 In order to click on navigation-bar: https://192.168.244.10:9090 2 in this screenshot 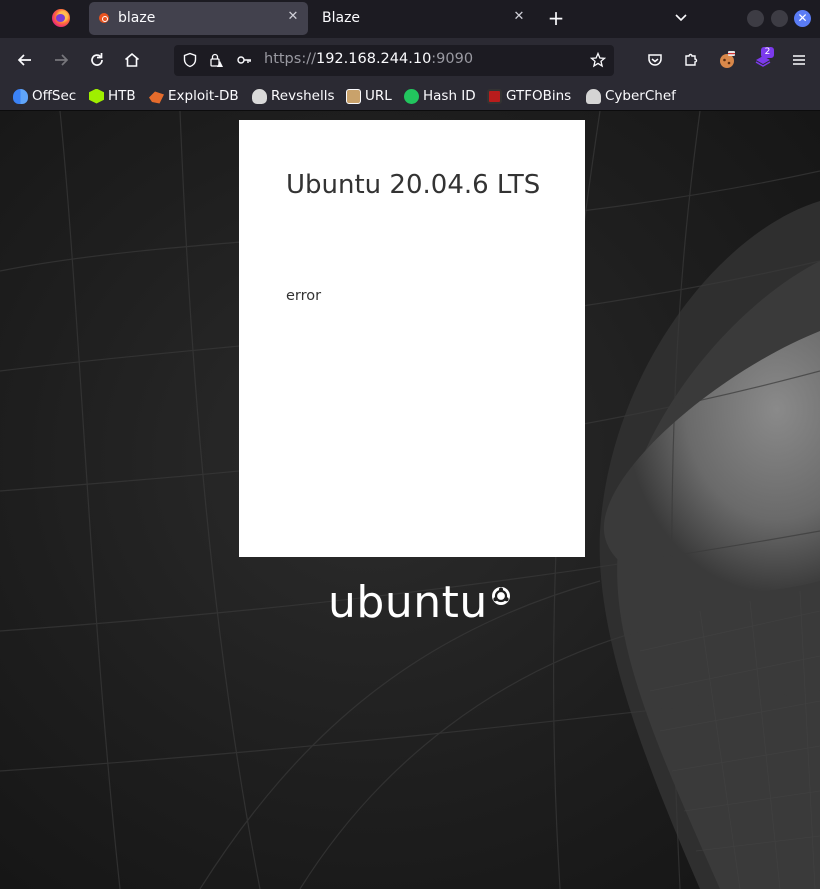, I will do `click(410, 60)`.